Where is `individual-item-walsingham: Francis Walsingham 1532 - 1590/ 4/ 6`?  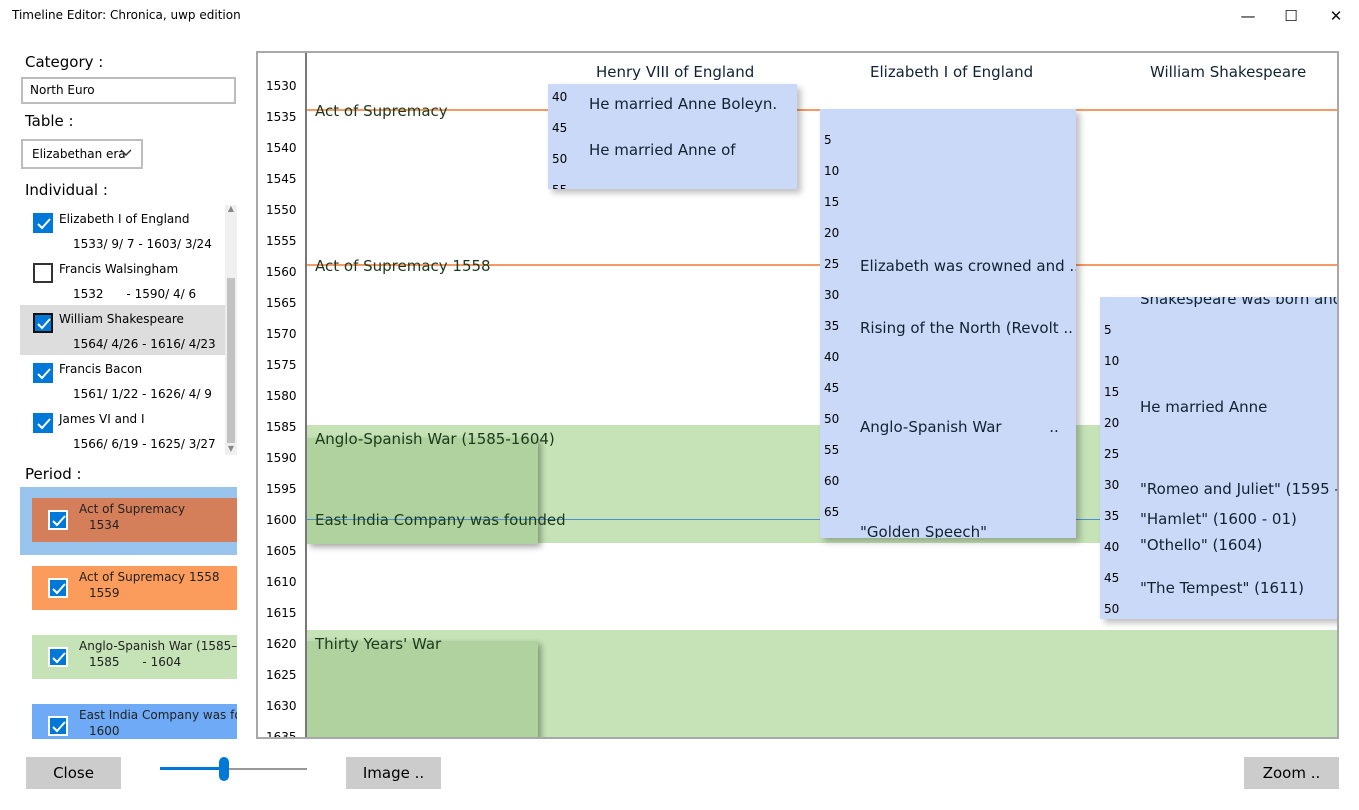 individual-item-walsingham: Francis Walsingham 1532 - 1590/ 4/ 6 is located at coordinates (122, 280).